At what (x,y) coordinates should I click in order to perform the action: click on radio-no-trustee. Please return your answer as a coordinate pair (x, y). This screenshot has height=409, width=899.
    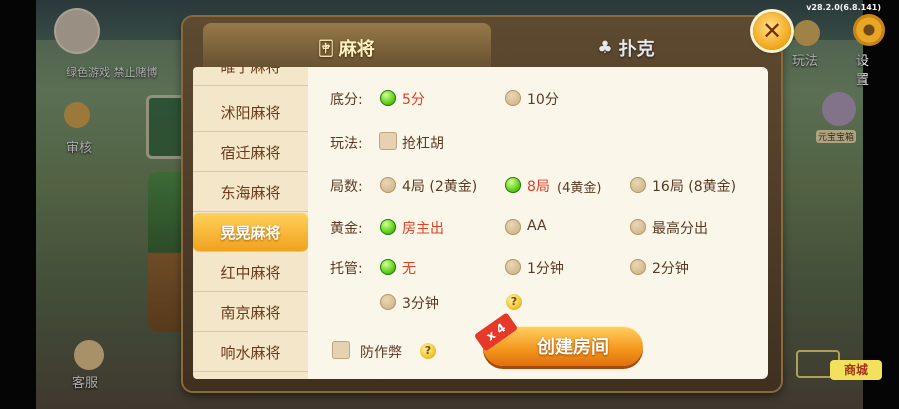
    Looking at the image, I should click on (388, 267).